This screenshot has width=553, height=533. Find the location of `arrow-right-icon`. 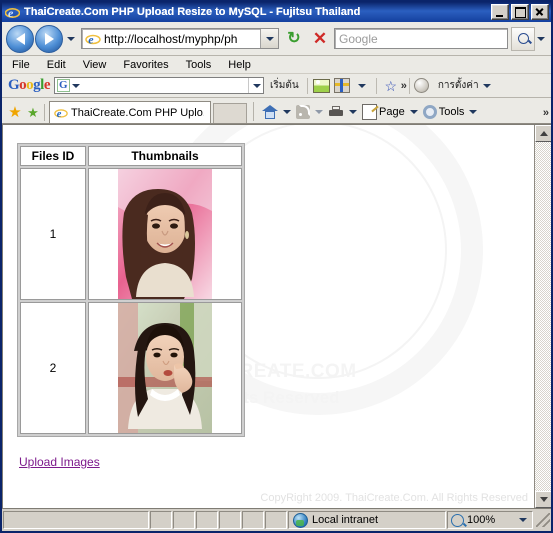

arrow-right-icon is located at coordinates (49, 38).